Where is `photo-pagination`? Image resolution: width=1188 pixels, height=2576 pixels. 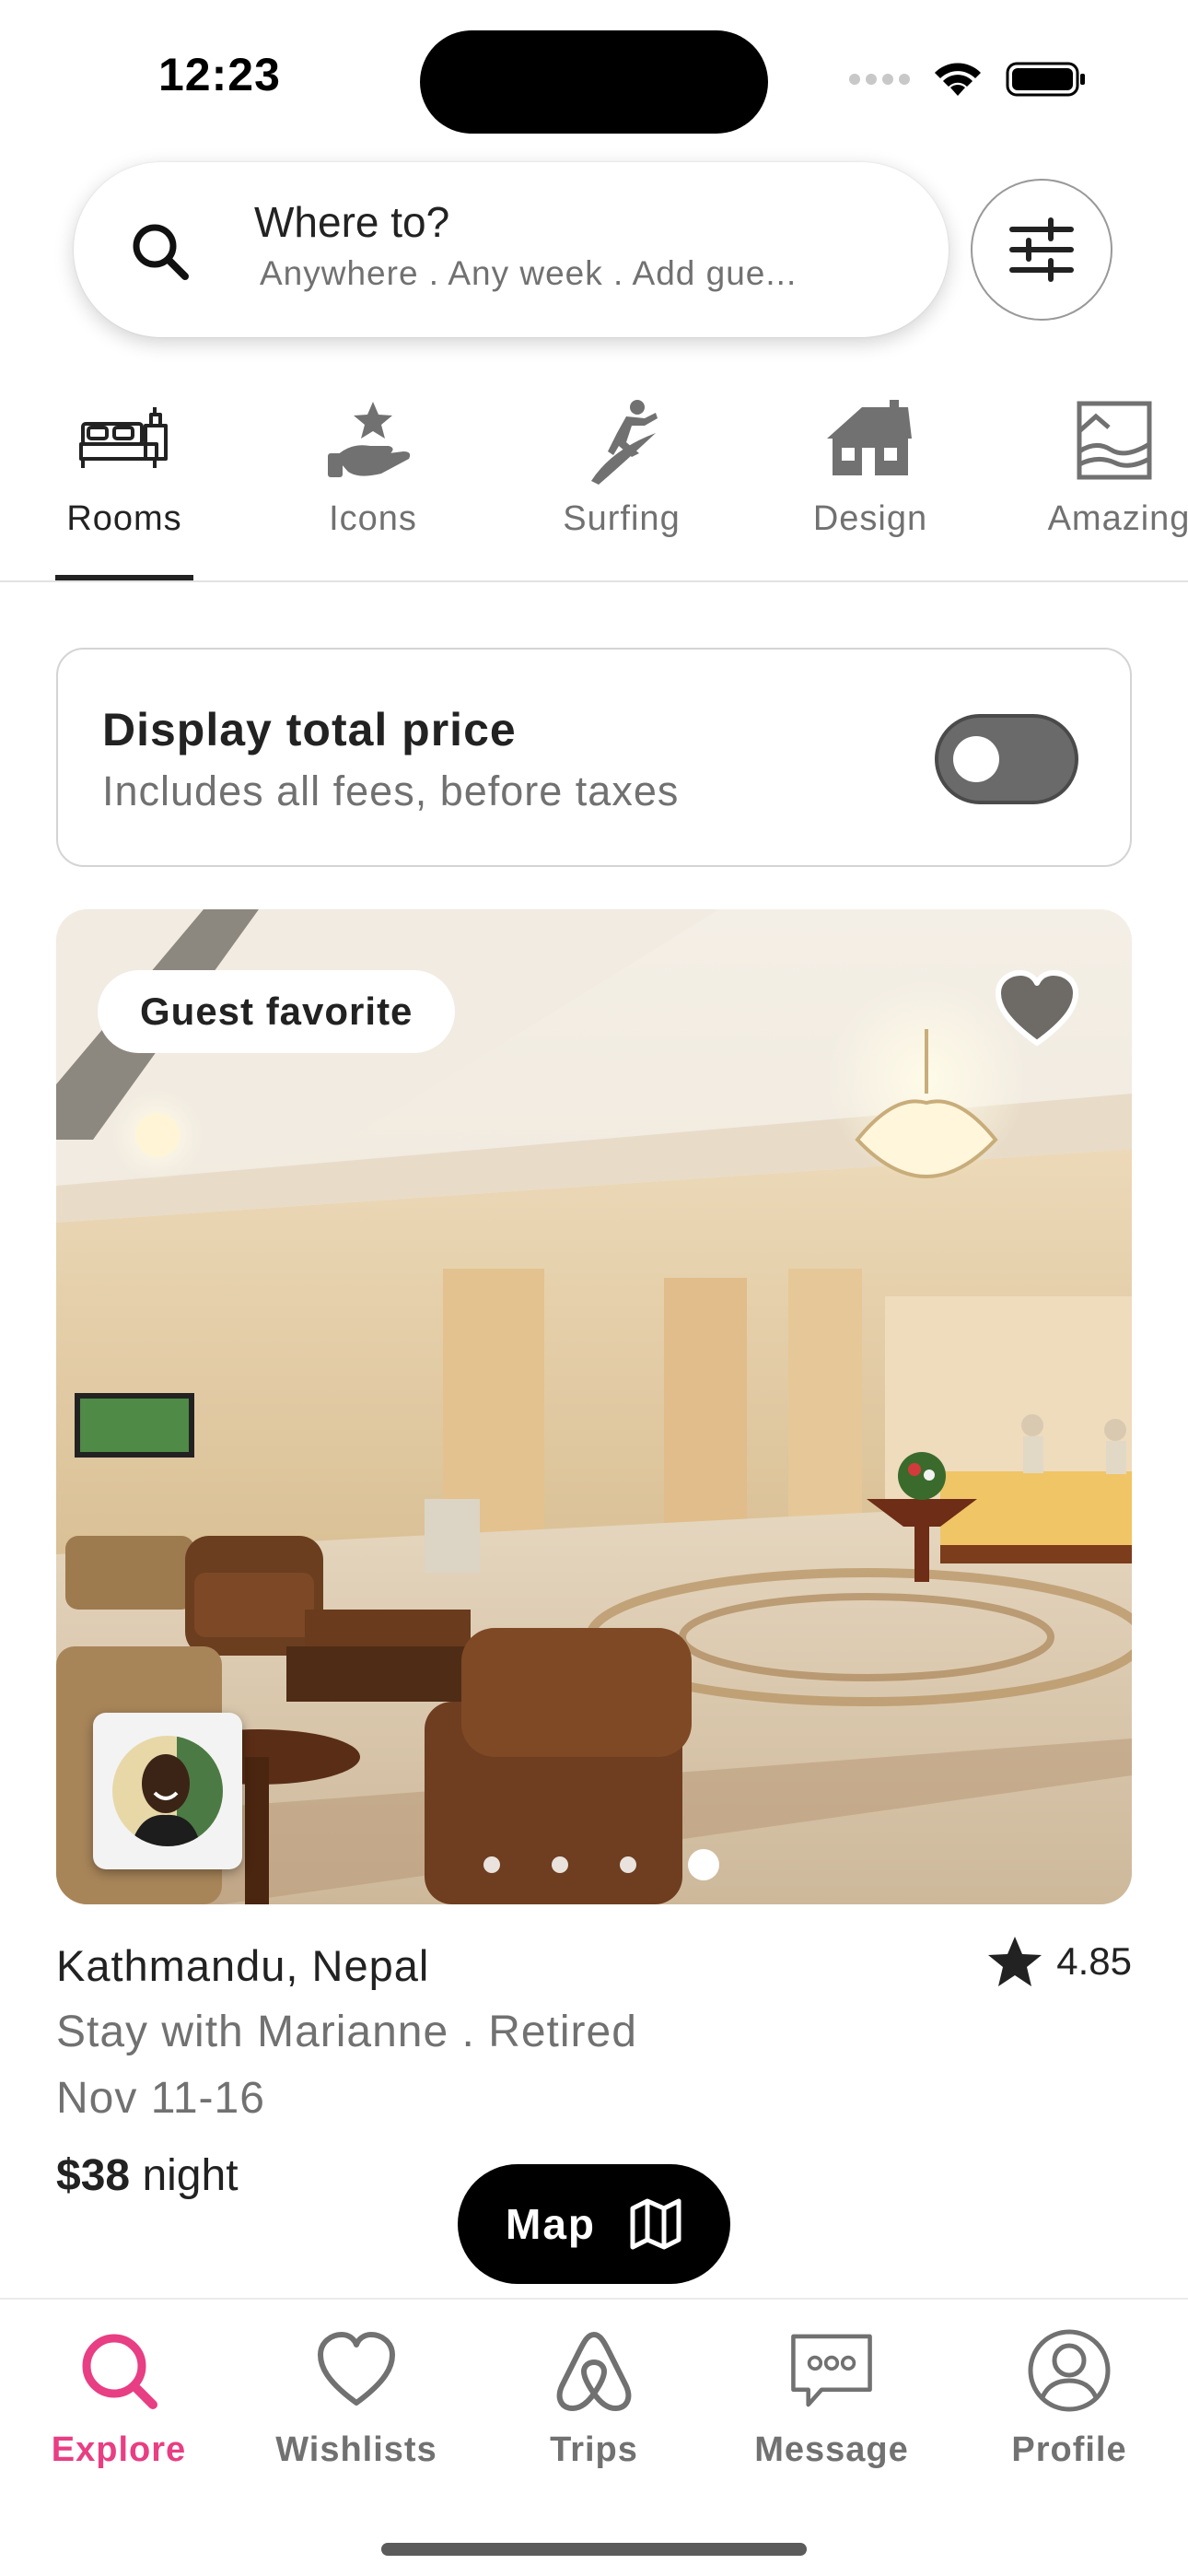
photo-pagination is located at coordinates (601, 1864).